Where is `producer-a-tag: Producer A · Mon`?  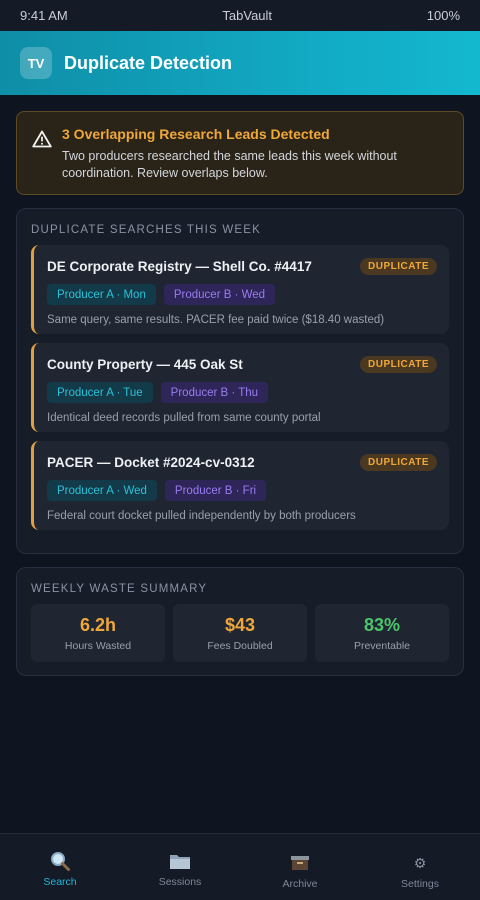
producer-a-tag: Producer A · Mon is located at coordinates (101, 294).